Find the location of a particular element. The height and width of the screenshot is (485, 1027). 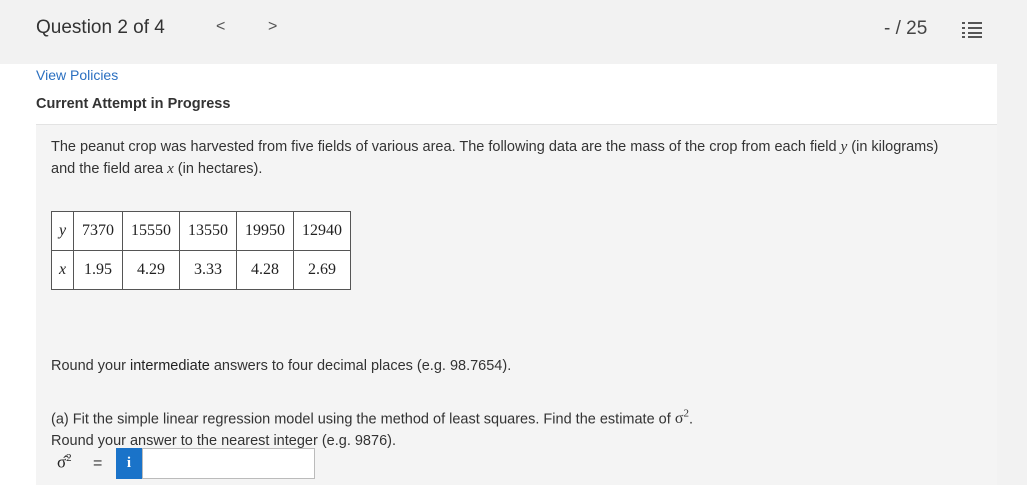

round-highlight: intermediate is located at coordinates (170, 366).